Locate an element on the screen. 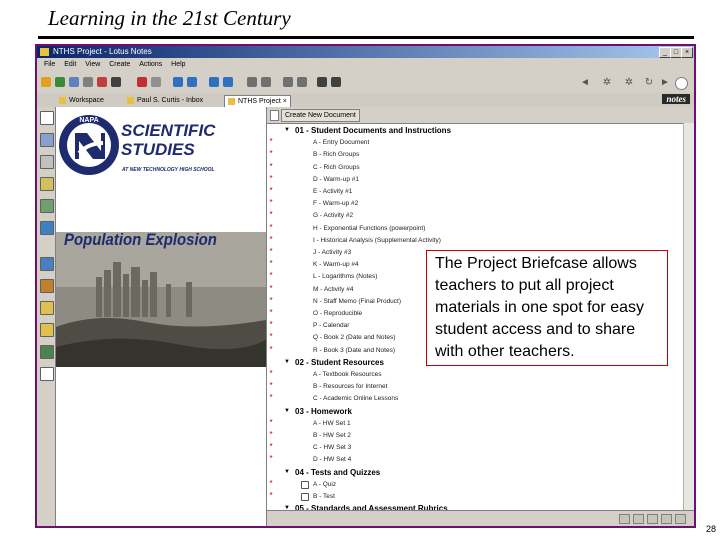 This screenshot has height=540, width=720. row-label: Q - Book 2 (Date and Notes) is located at coordinates (354, 338).